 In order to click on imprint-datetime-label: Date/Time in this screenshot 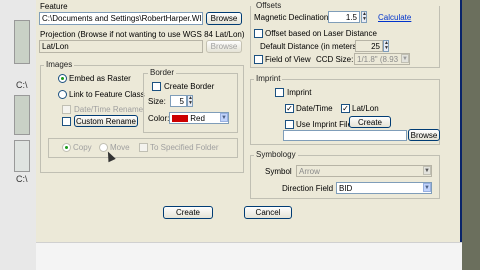, I will do `click(314, 108)`.